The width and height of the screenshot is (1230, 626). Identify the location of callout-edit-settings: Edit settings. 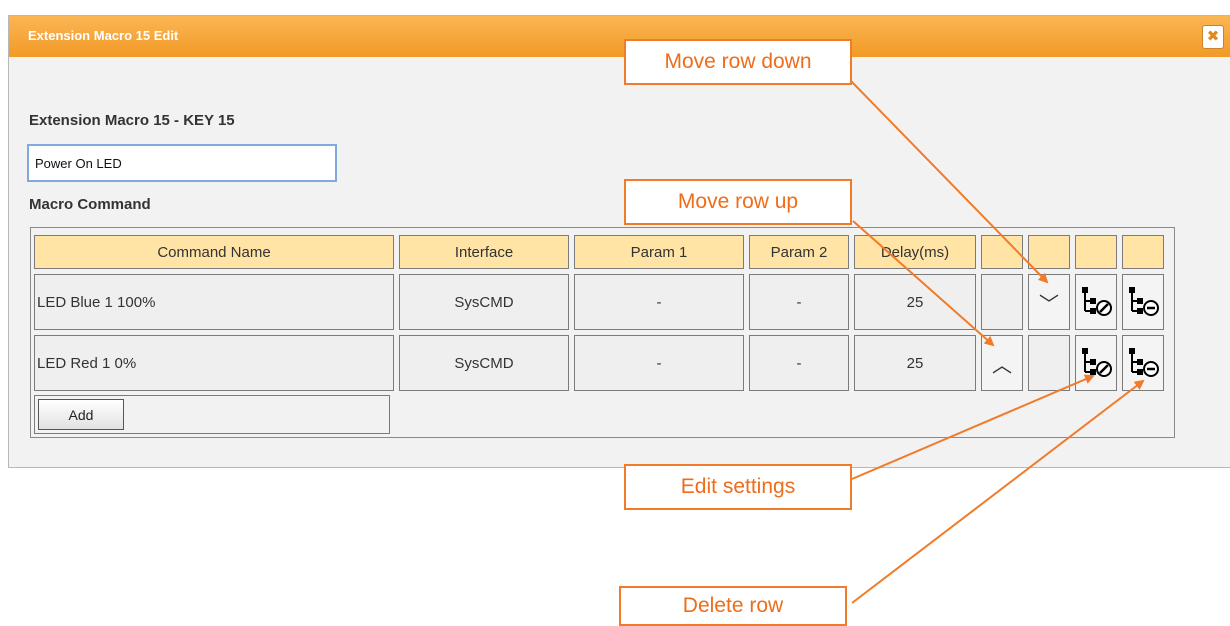
(738, 487).